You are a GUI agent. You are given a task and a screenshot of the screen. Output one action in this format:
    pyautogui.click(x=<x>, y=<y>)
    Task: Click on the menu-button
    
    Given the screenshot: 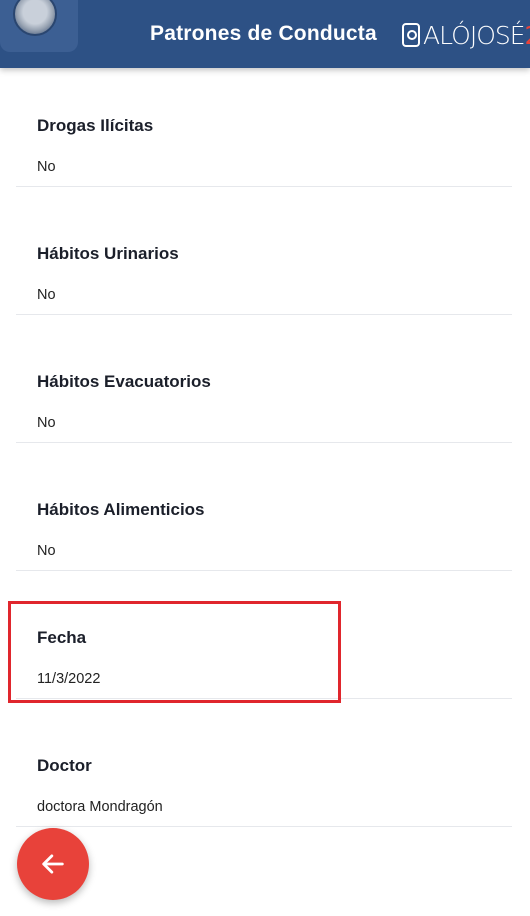 What is the action you would take?
    pyautogui.click(x=39, y=26)
    